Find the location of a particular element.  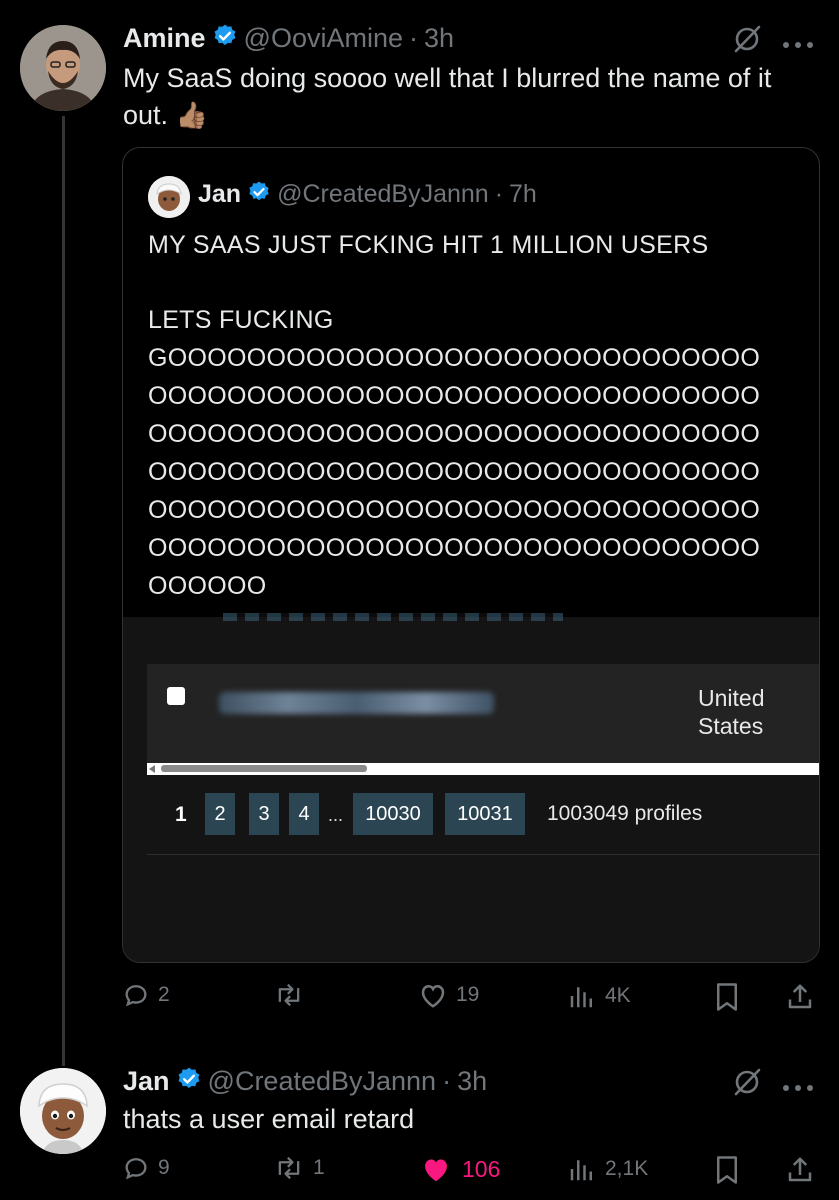

scrollbar-thumb is located at coordinates (264, 768).